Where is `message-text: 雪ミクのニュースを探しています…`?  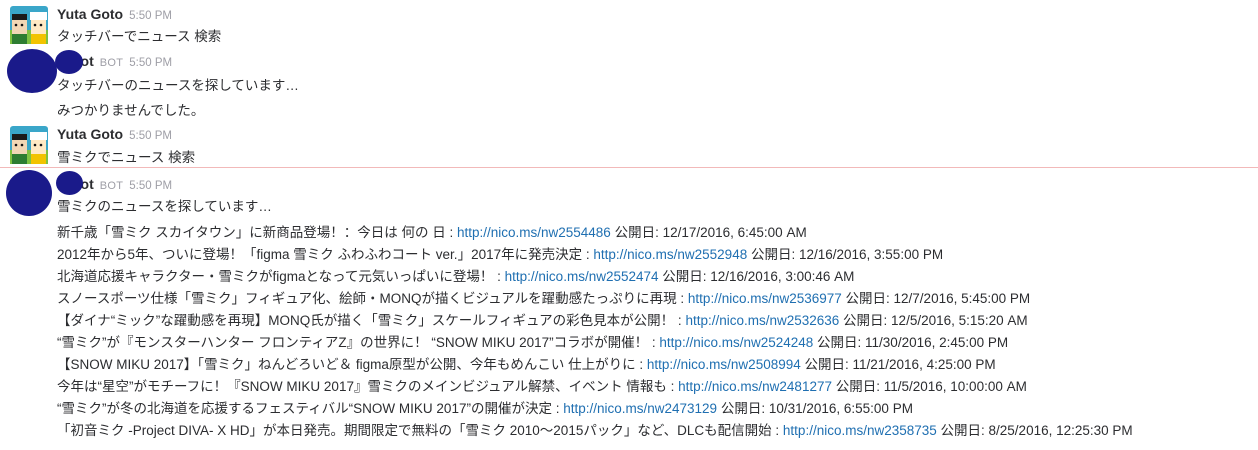 message-text: 雪ミクのニュースを探しています… is located at coordinates (164, 206).